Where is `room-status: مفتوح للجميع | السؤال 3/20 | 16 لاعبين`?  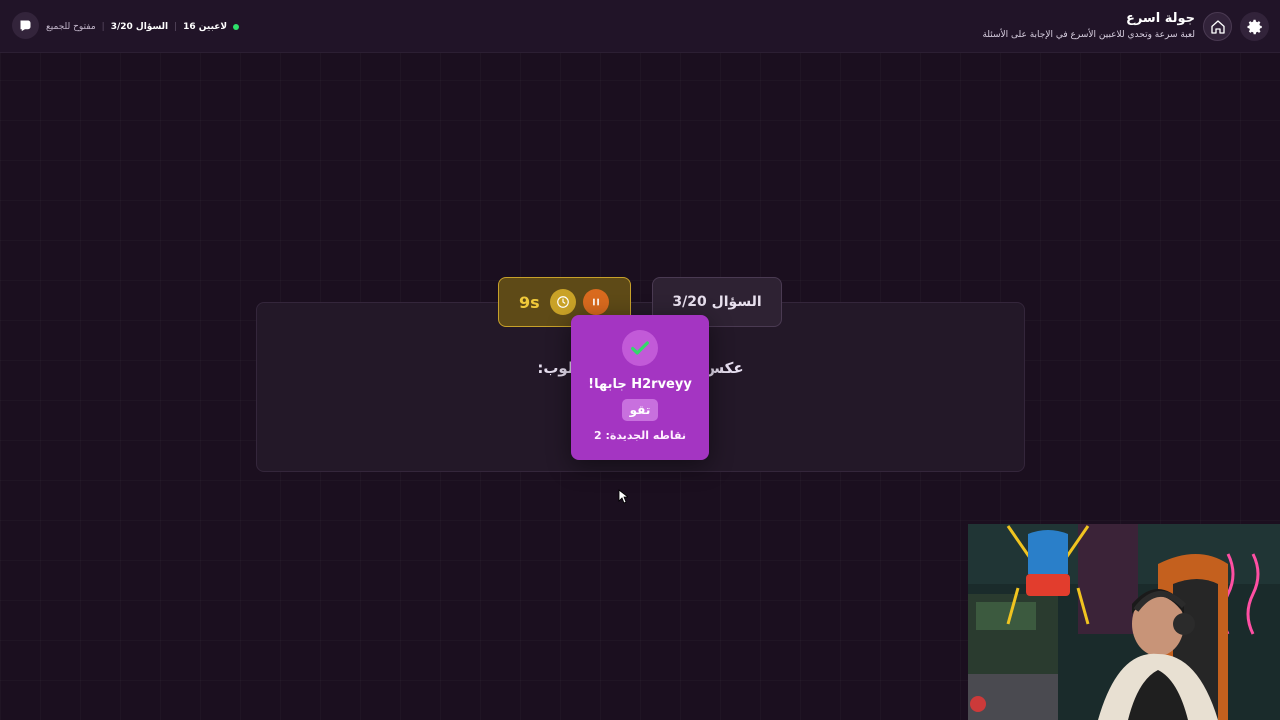 room-status: مفتوح للجميع | السؤال 3/20 | 16 لاعبين is located at coordinates (143, 27).